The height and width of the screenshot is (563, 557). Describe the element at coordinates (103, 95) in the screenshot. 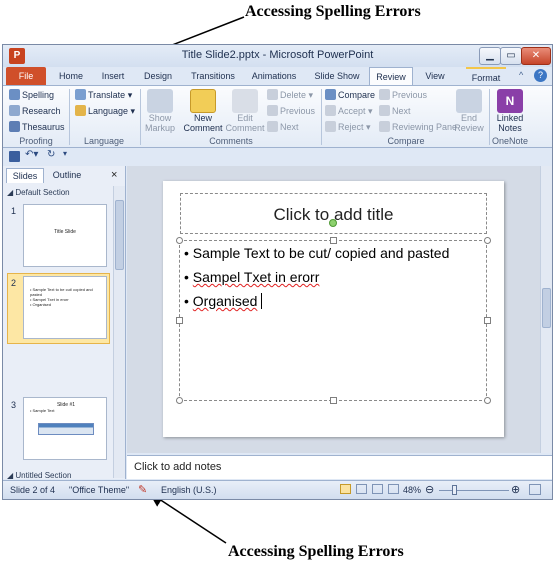

I see `translate-button: Translate ▾` at that location.